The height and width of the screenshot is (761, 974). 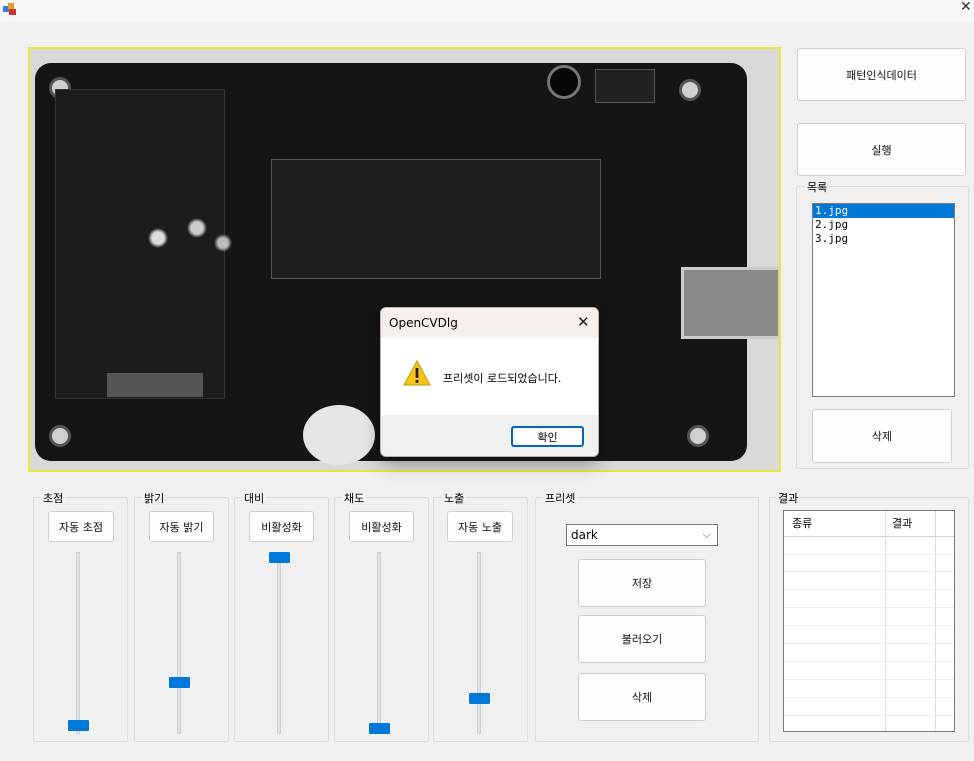 I want to click on chevron-down-icon: ⌵, so click(x=706, y=534).